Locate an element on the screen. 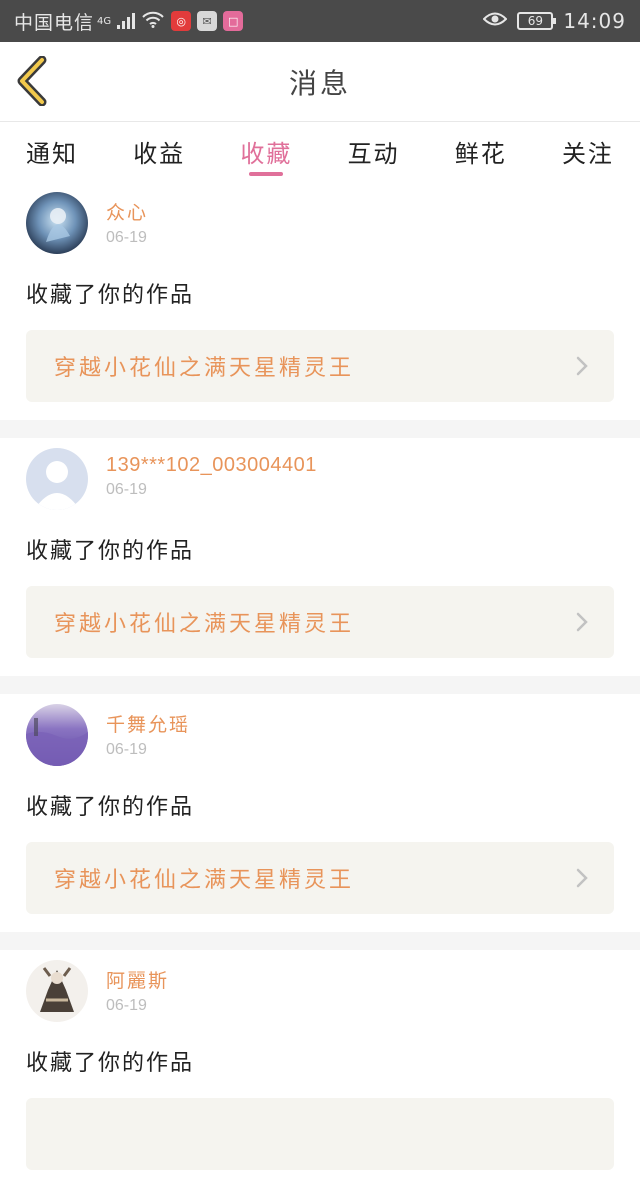 This screenshot has width=640, height=1188. header: 消息 is located at coordinates (320, 82).